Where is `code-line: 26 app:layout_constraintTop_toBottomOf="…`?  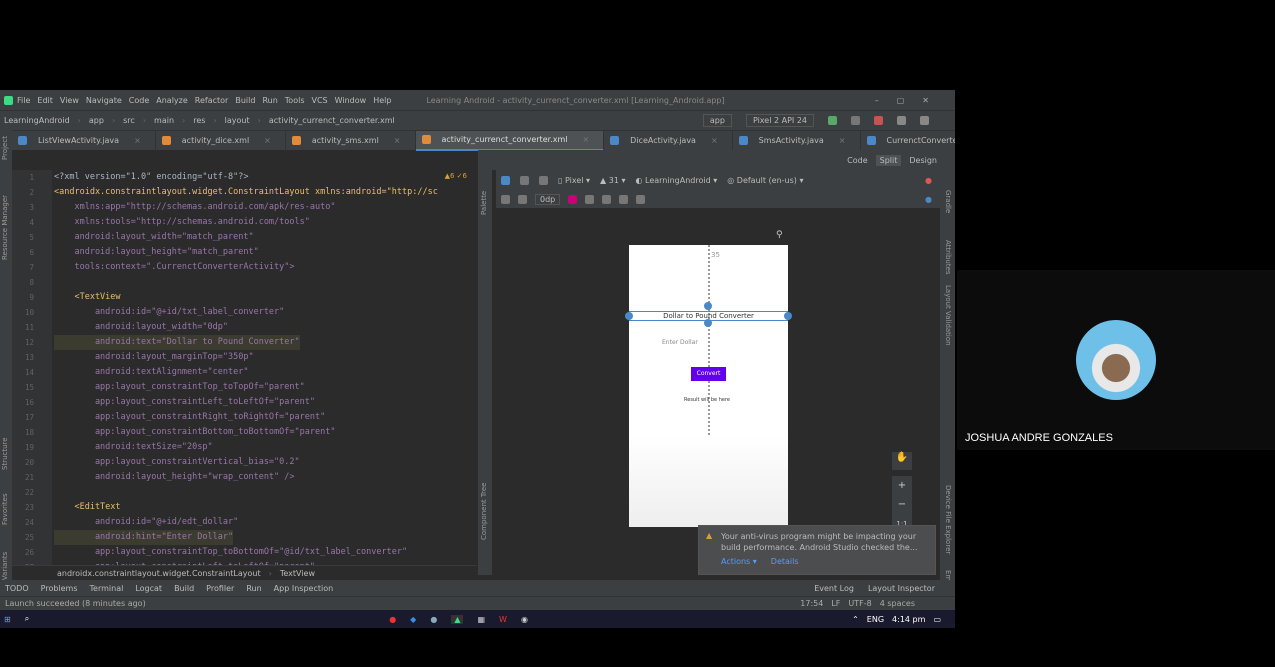
code-line: 26 app:layout_constraintTop_toBottomOf="… is located at coordinates (244, 552).